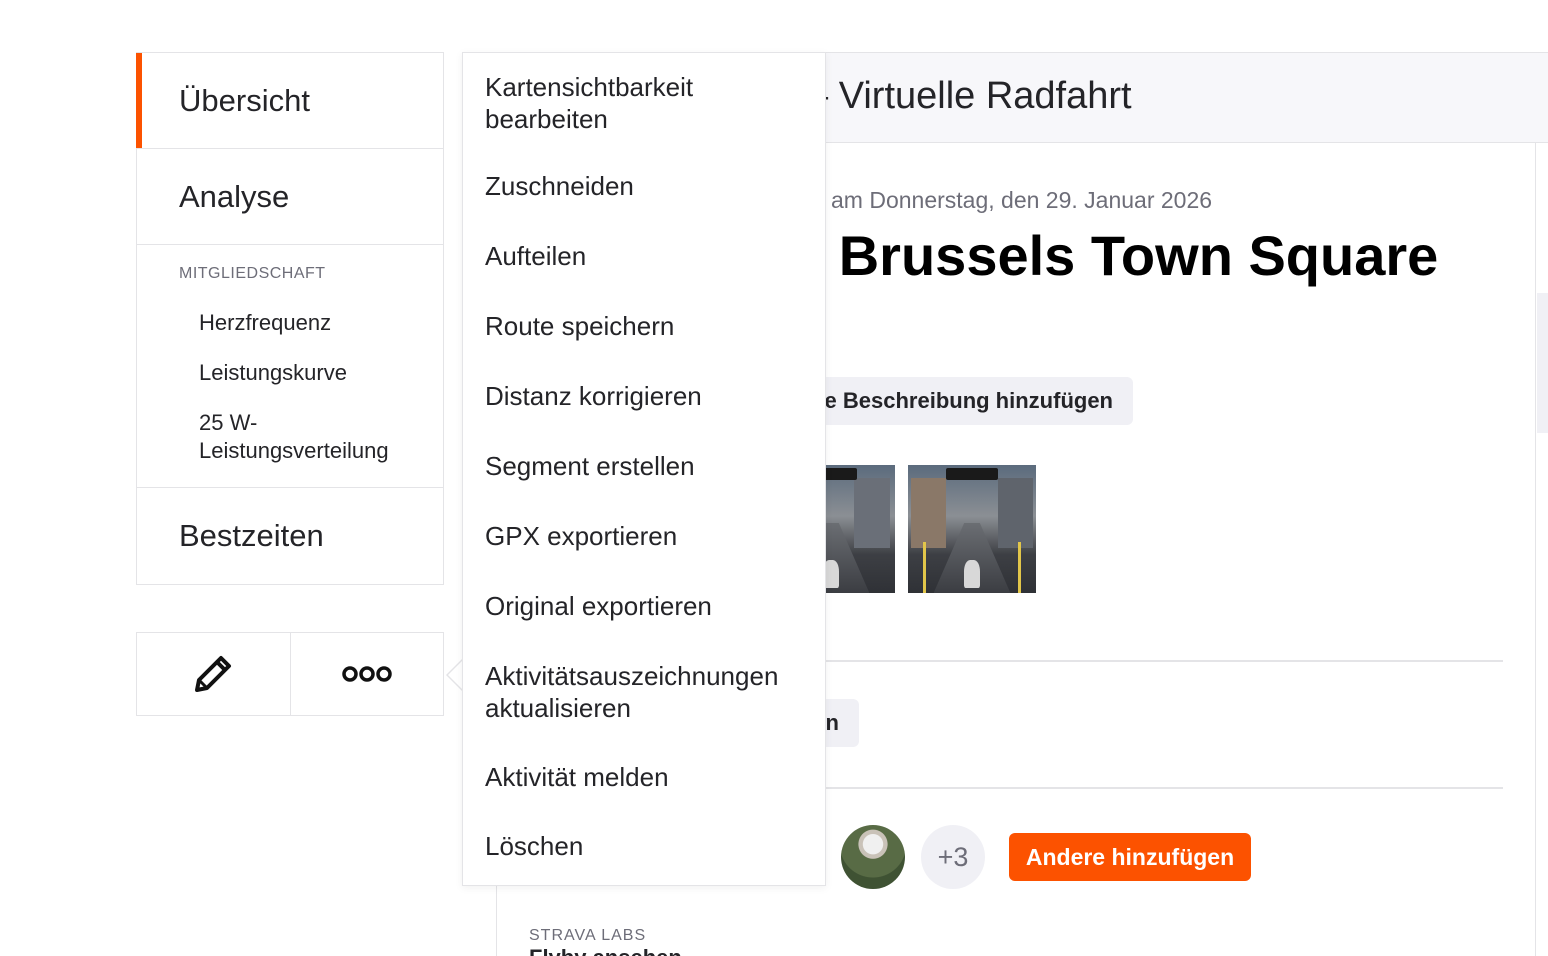 The image size is (1548, 956). What do you see at coordinates (252, 273) in the screenshot?
I see `nav-group-title: MITGLIEDSCHAFT` at bounding box center [252, 273].